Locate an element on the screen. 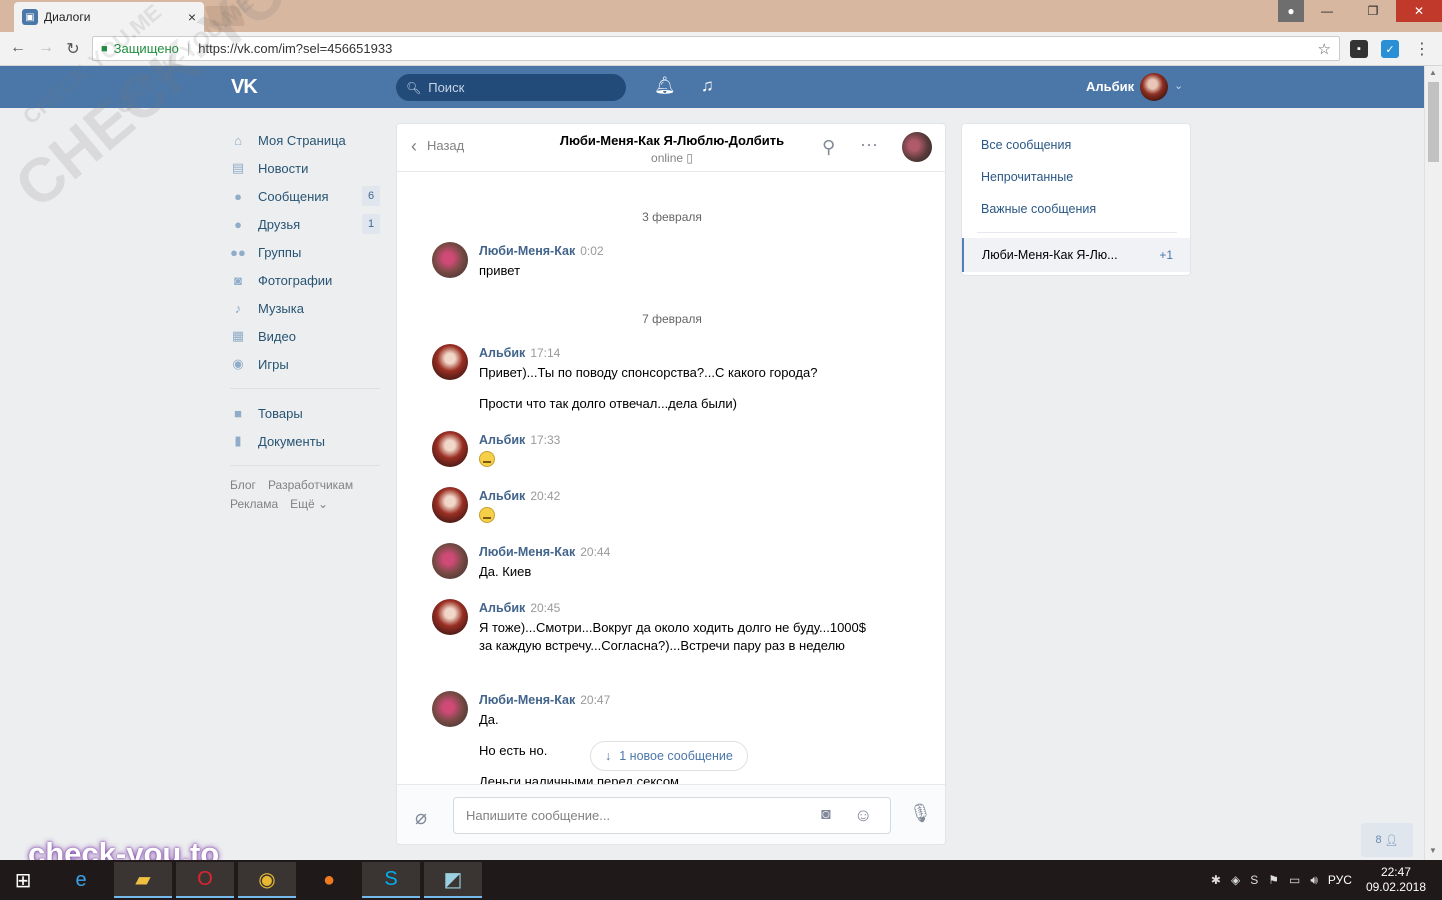 This screenshot has height=900, width=1442. reload-icon: ↻ is located at coordinates (73, 49).